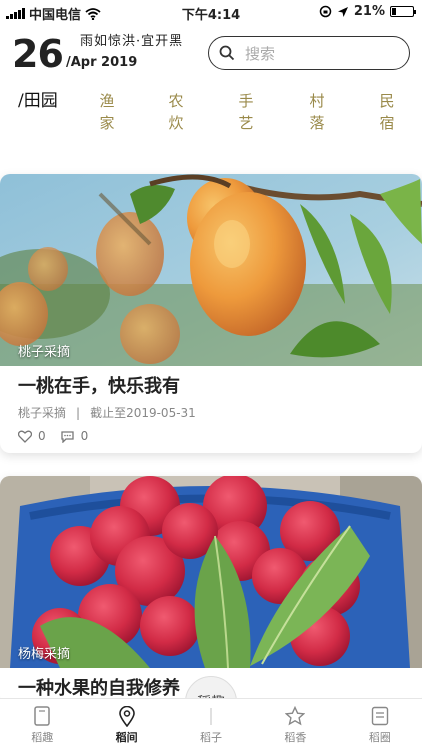 Image resolution: width=422 pixels, height=750 pixels. Describe the element at coordinates (211, 437) in the screenshot. I see `card-stats: 0 0` at that location.